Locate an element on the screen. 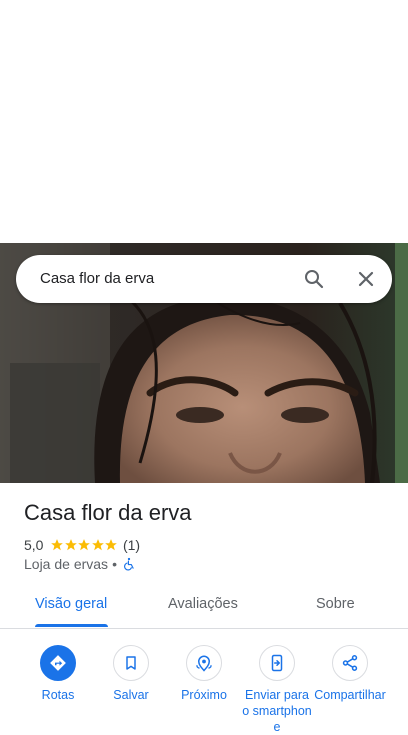 The width and height of the screenshot is (408, 735). directions-label: Rotas is located at coordinates (58, 695).